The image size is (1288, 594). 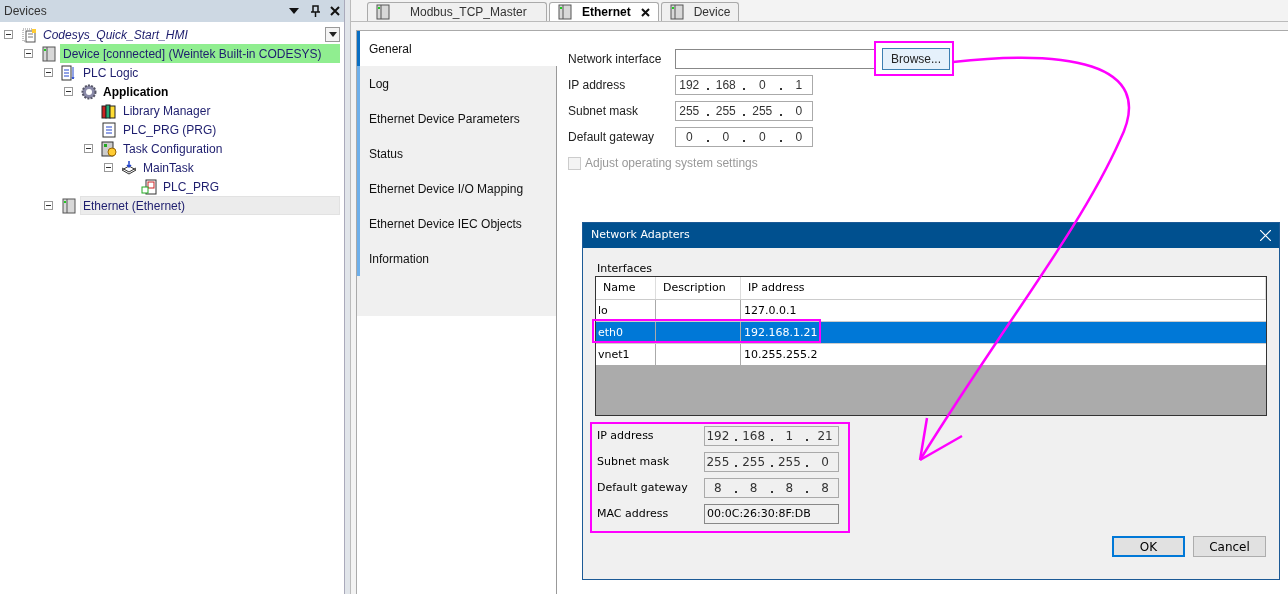 What do you see at coordinates (771, 514) in the screenshot?
I see `mac-address-field: 00:0C:26:30:8F:DB` at bounding box center [771, 514].